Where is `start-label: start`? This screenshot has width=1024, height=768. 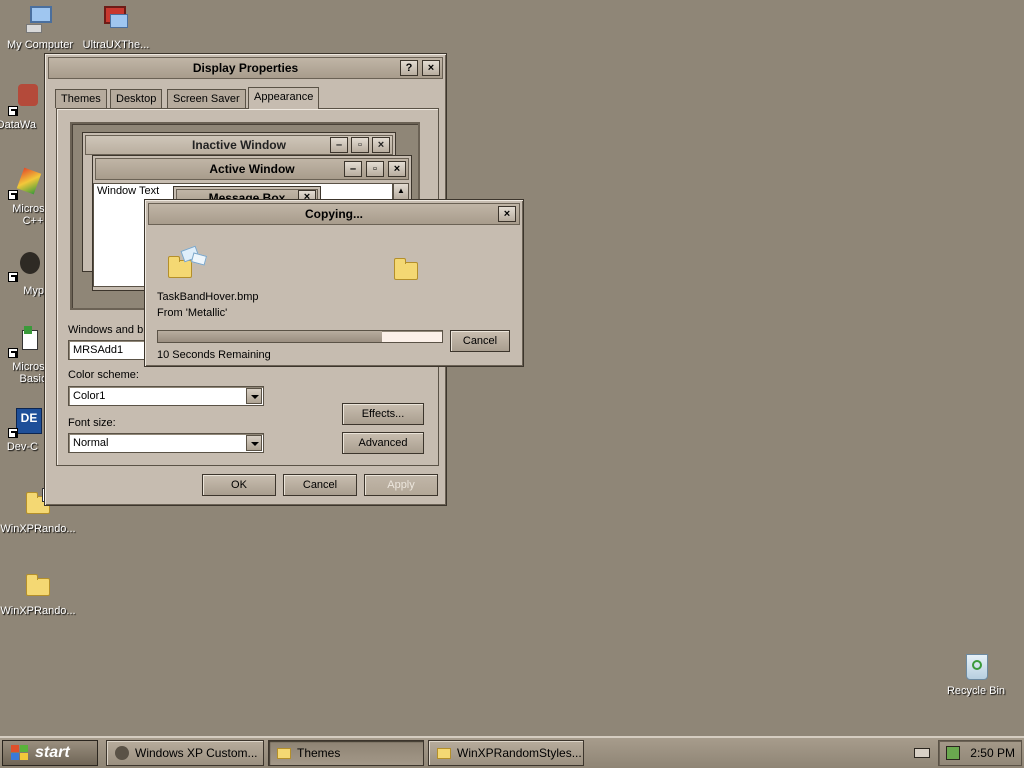
start-label: start is located at coordinates (52, 752).